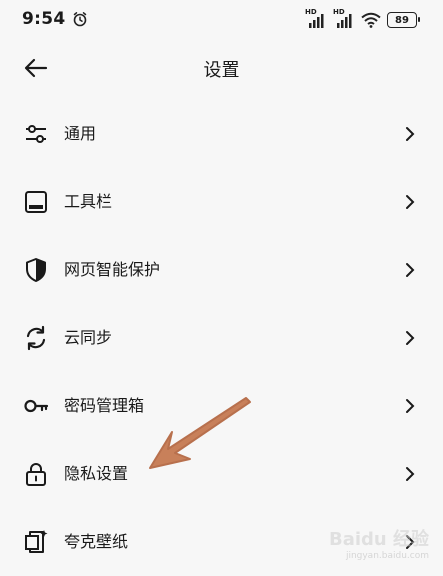 Image resolution: width=443 pixels, height=576 pixels. What do you see at coordinates (316, 18) in the screenshot?
I see `signal-icon-1: HD` at bounding box center [316, 18].